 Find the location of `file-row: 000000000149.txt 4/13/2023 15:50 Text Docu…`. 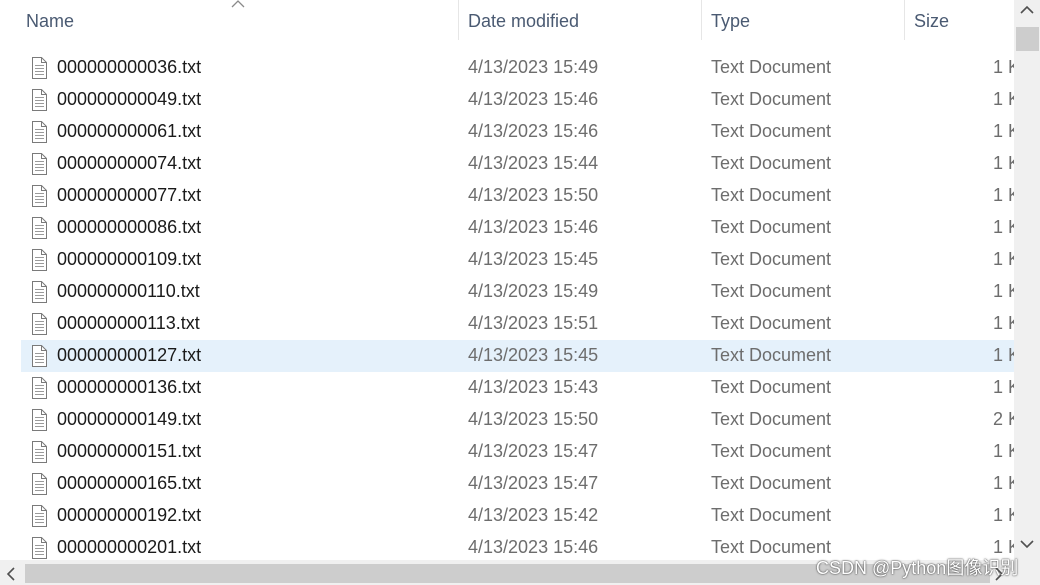

file-row: 000000000149.txt 4/13/2023 15:50 Text Docu… is located at coordinates (507, 420).